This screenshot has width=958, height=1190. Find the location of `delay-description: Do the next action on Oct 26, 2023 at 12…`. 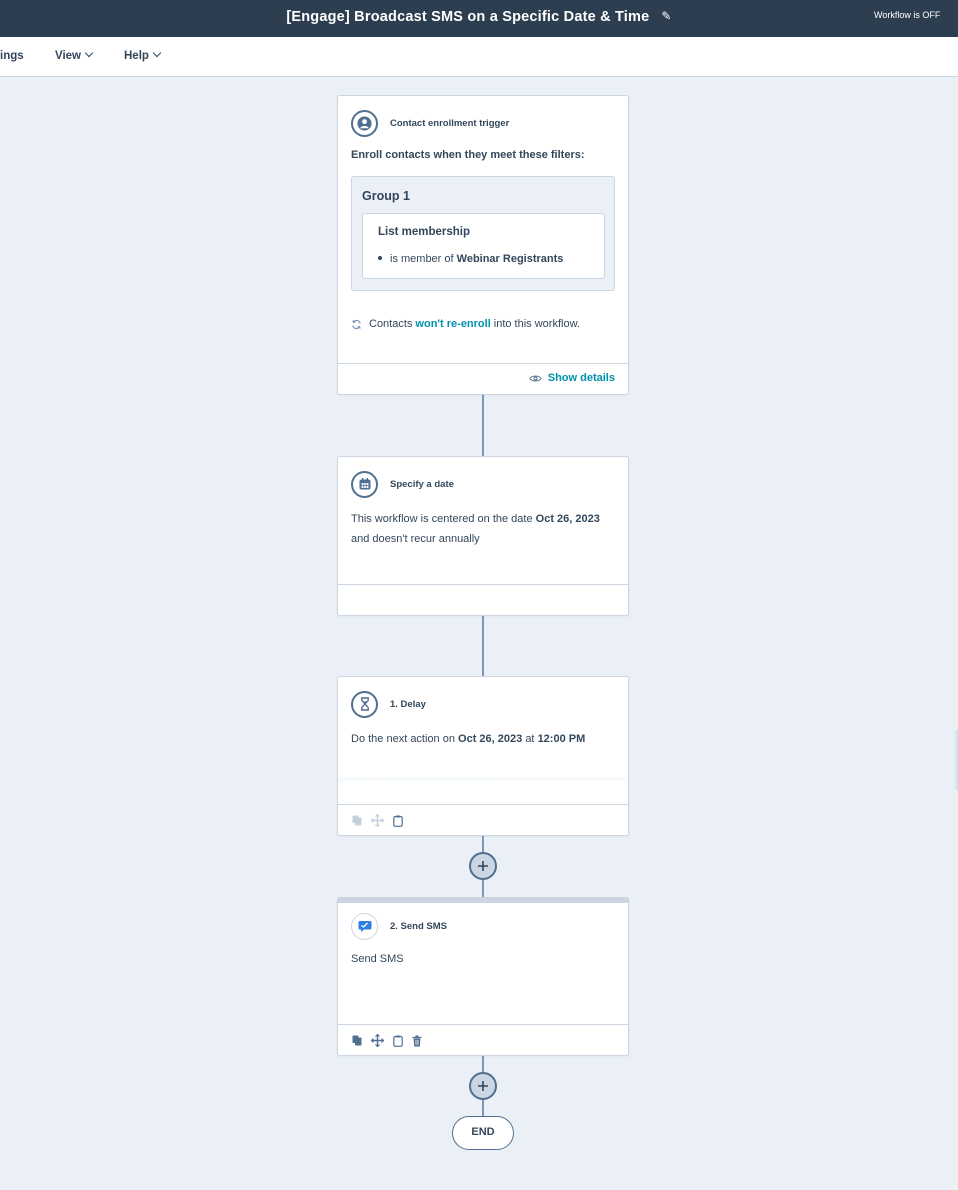

delay-description: Do the next action on Oct 26, 2023 at 12… is located at coordinates (483, 739).